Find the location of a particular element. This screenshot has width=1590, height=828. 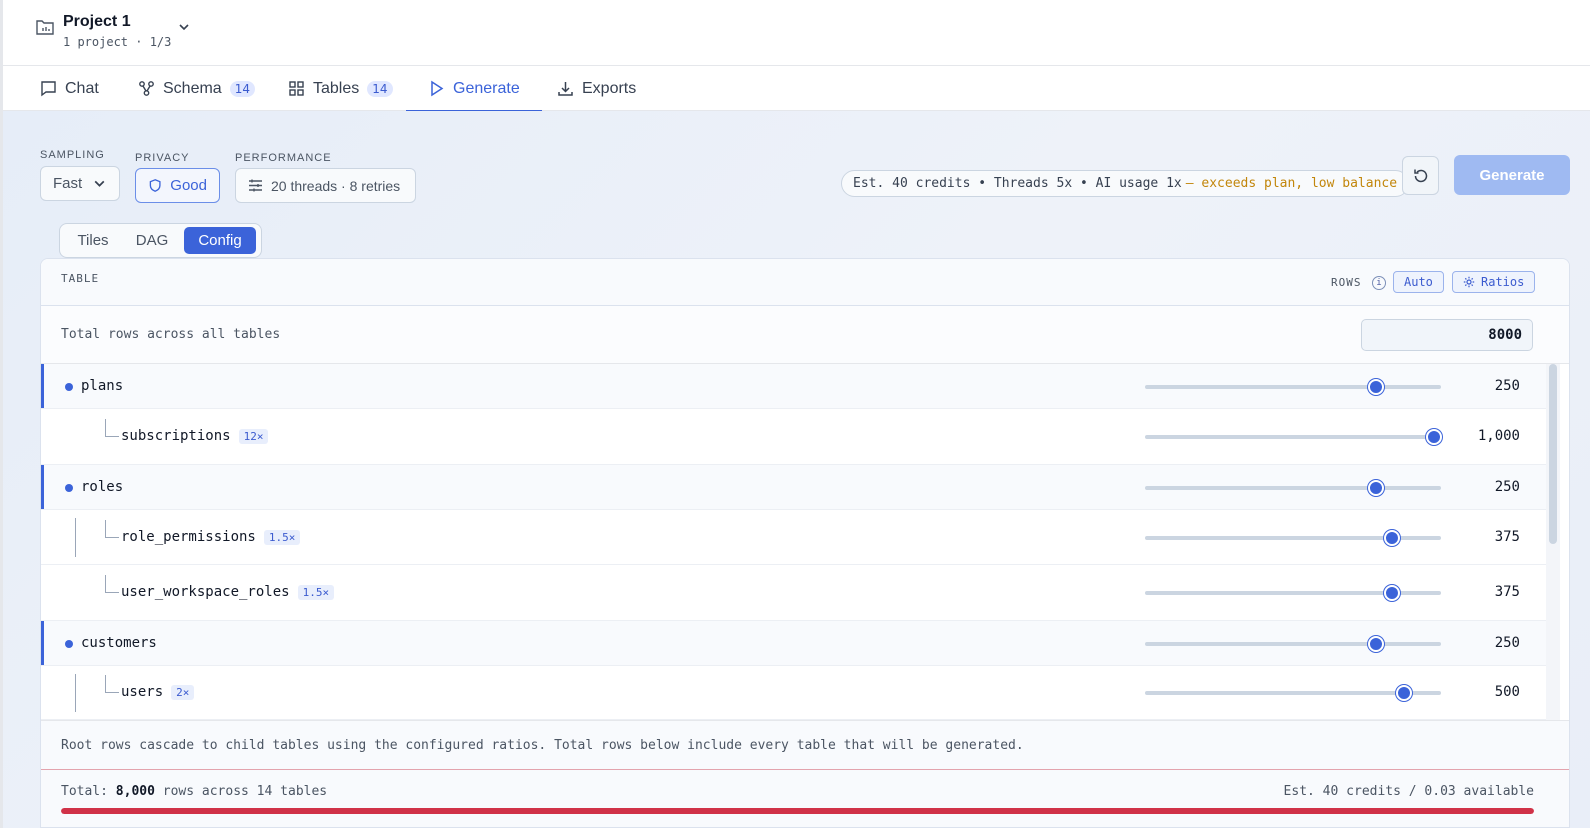

info-icon: i is located at coordinates (1379, 283).